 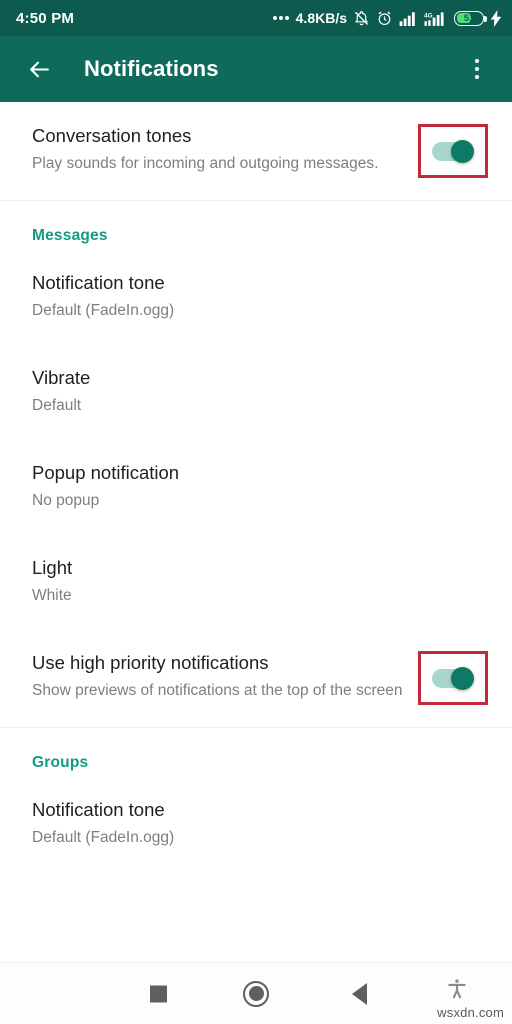 I want to click on row-title: Light, so click(x=52, y=568).